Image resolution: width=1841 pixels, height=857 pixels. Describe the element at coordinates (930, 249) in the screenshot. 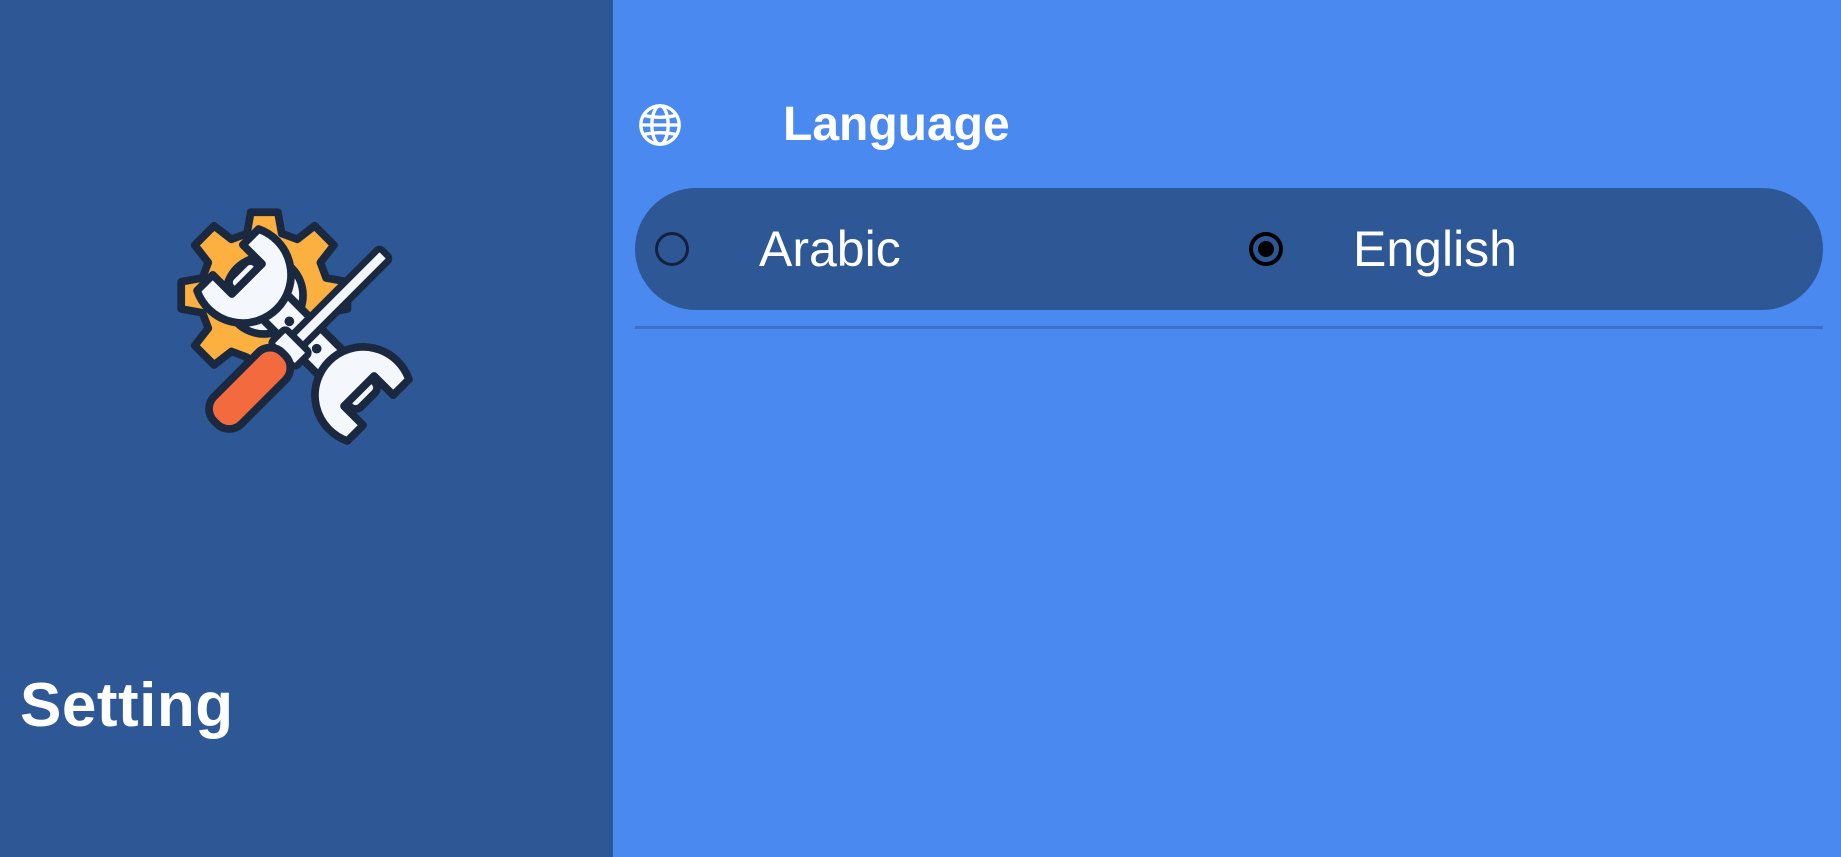

I see `language-option-arabic: Arabic` at that location.